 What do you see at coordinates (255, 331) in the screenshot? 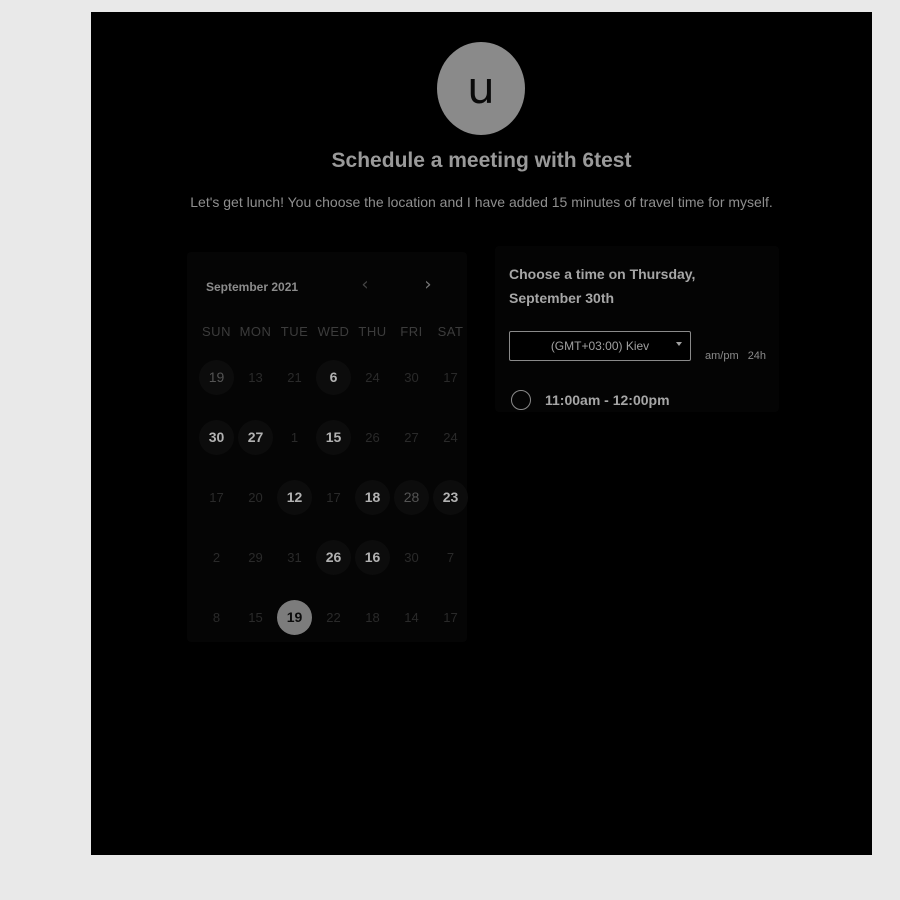
I see `weekday-label: MON` at bounding box center [255, 331].